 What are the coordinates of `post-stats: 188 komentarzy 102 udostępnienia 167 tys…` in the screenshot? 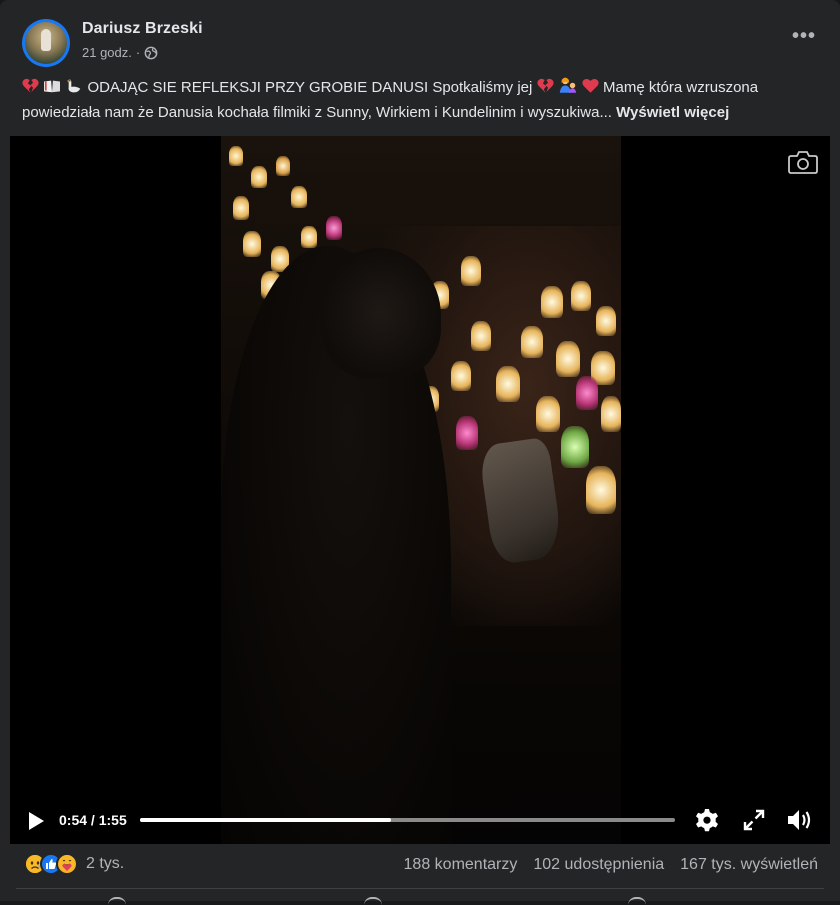 It's located at (611, 865).